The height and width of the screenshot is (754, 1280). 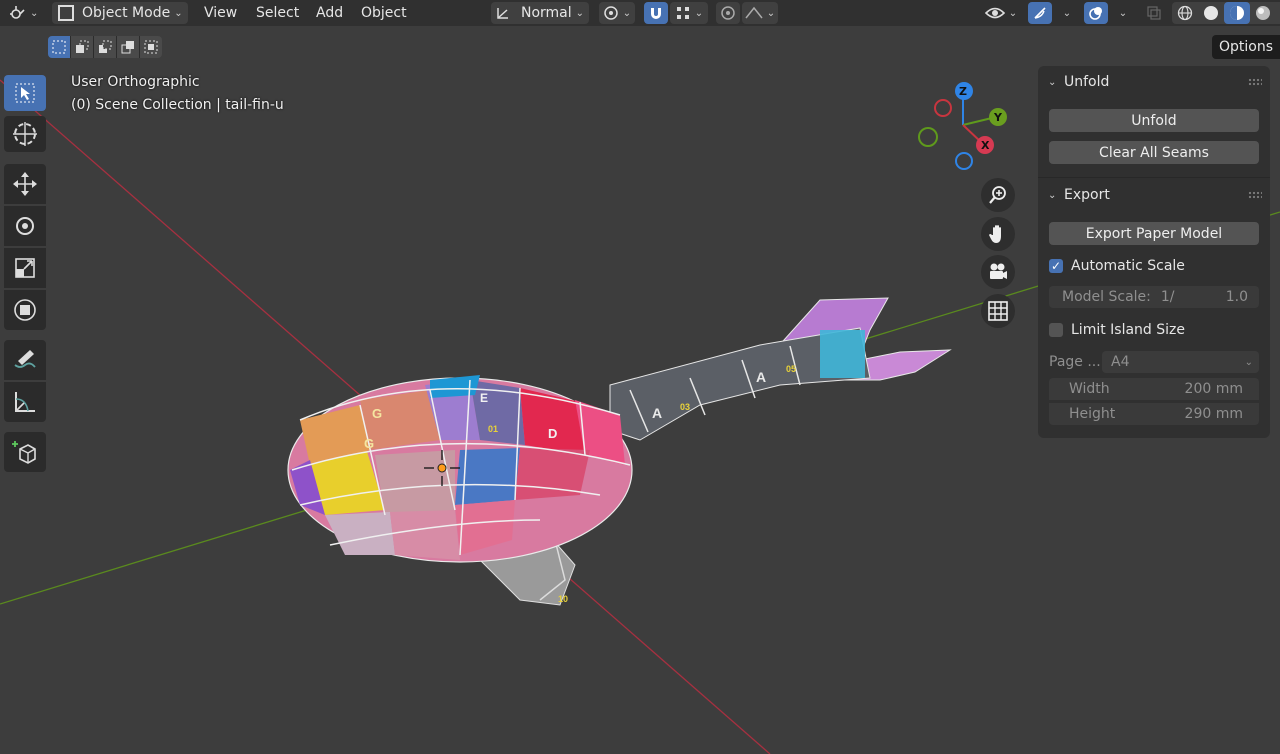 I want to click on material-shading-button, so click(x=1237, y=13).